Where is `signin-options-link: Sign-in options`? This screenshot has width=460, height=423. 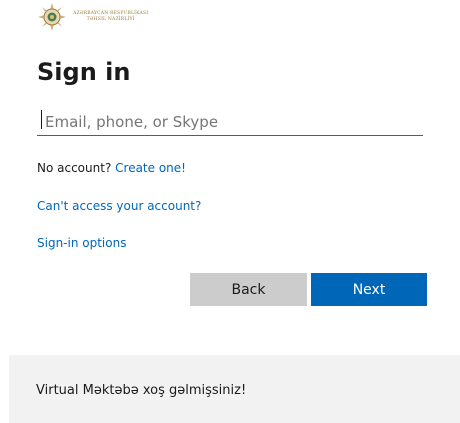 signin-options-link: Sign-in options is located at coordinates (81, 243).